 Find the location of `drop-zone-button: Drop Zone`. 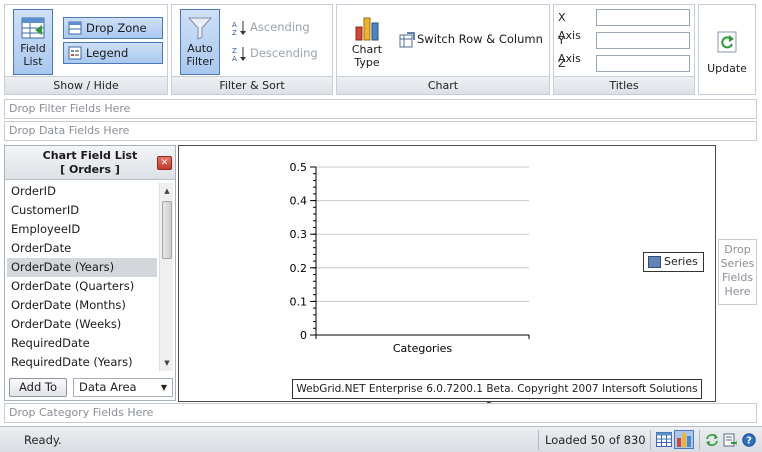

drop-zone-button: Drop Zone is located at coordinates (113, 28).